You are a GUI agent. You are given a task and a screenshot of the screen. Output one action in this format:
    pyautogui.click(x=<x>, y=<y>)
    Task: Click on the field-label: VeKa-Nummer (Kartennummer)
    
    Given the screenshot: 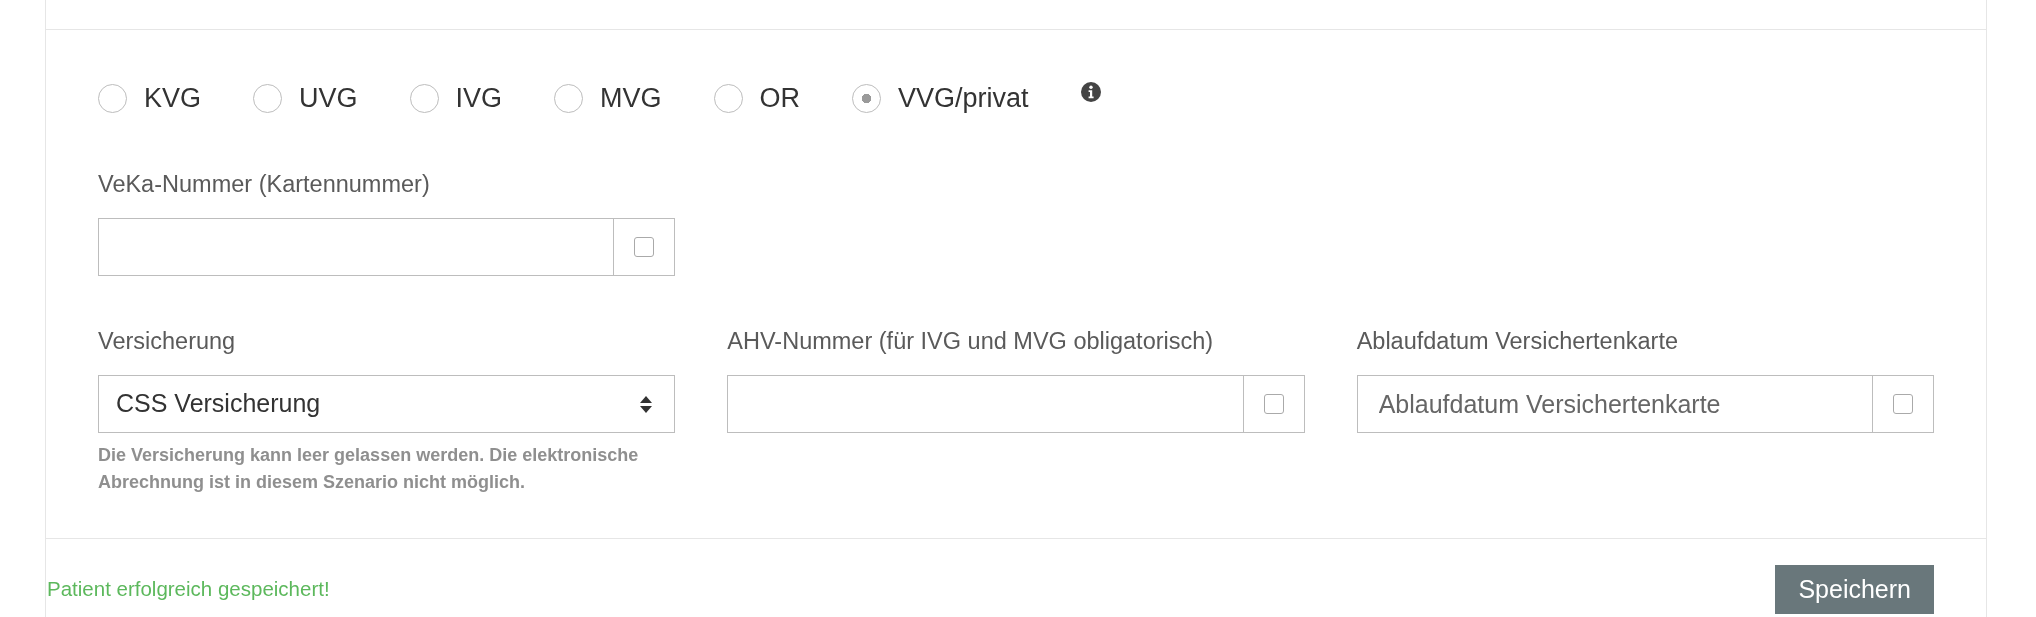 What is the action you would take?
    pyautogui.click(x=264, y=184)
    